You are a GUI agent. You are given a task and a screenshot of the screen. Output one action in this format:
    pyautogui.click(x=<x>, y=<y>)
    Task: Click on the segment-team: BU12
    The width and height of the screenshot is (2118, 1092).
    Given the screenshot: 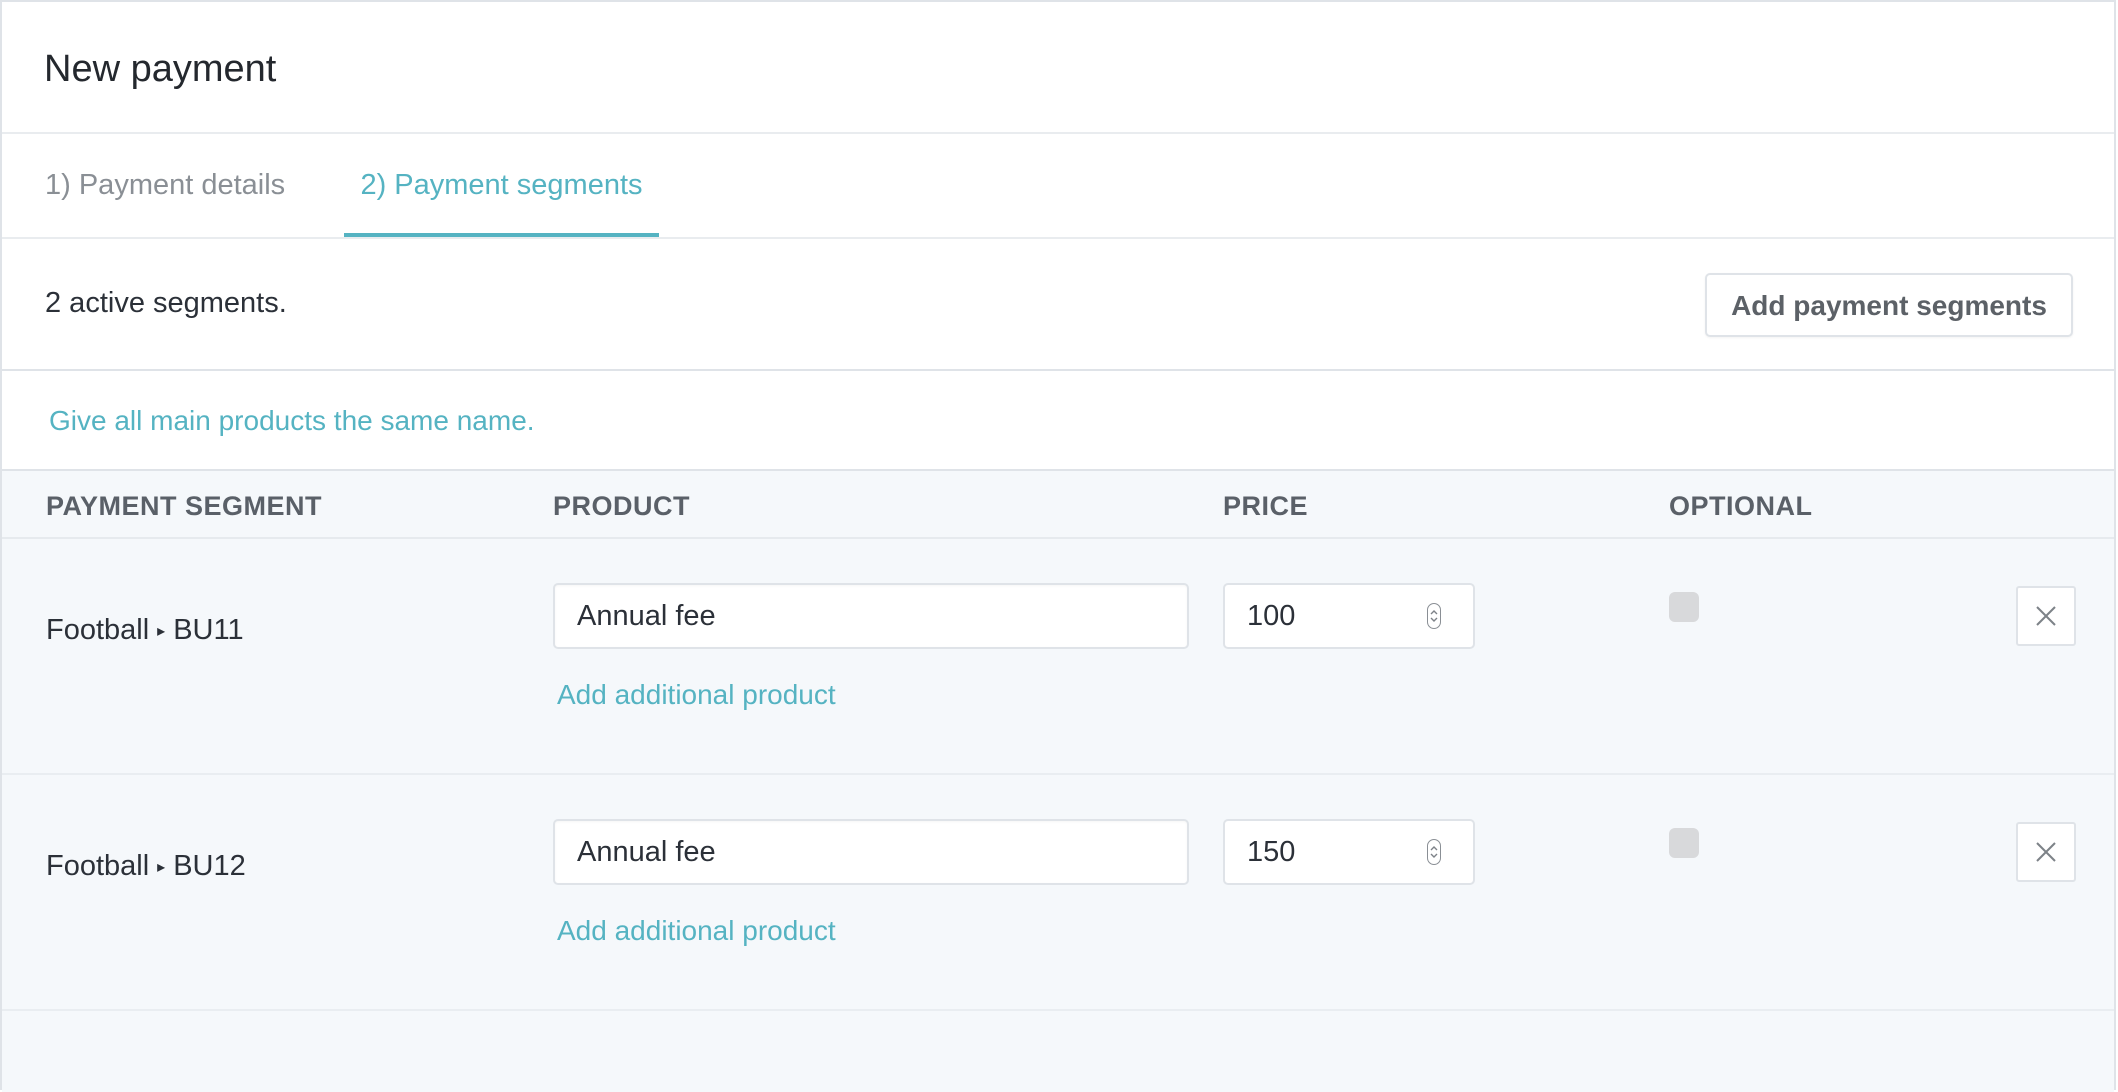 What is the action you would take?
    pyautogui.click(x=209, y=866)
    